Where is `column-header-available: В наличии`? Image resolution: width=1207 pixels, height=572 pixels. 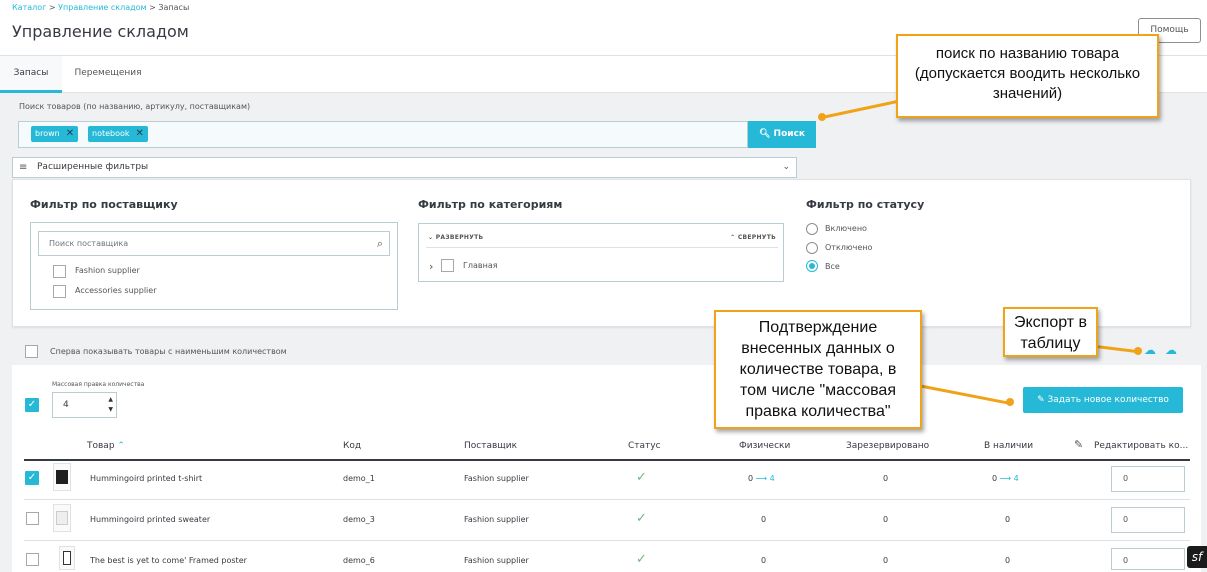 column-header-available: В наличии is located at coordinates (1009, 446).